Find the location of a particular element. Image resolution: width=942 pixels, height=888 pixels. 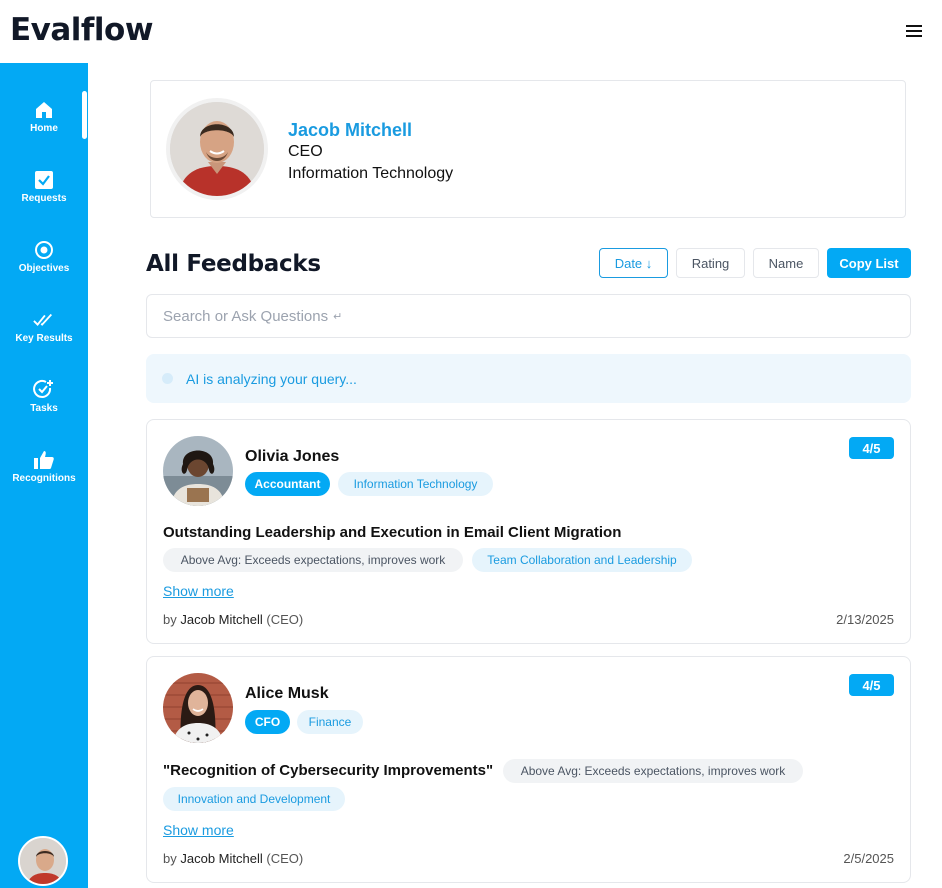

feedback-date: 2/13/2025 is located at coordinates (865, 619).